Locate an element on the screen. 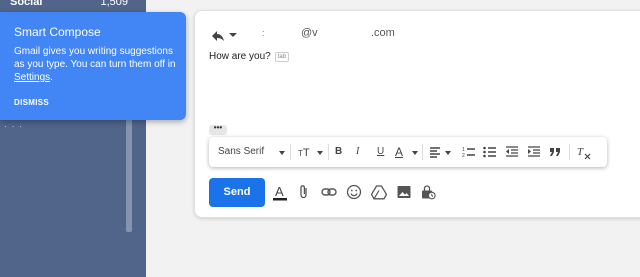  sidebar-item-label: Social is located at coordinates (26, 4).